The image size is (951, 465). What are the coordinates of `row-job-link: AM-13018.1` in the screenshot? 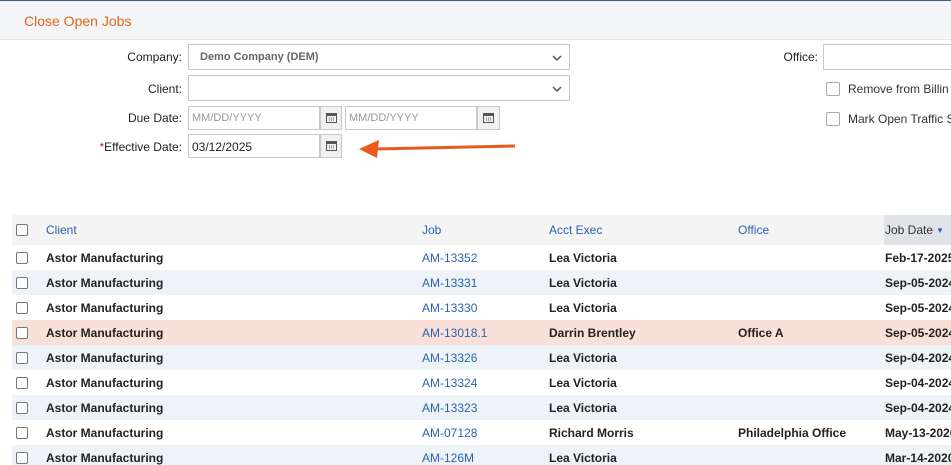 It's located at (454, 332).